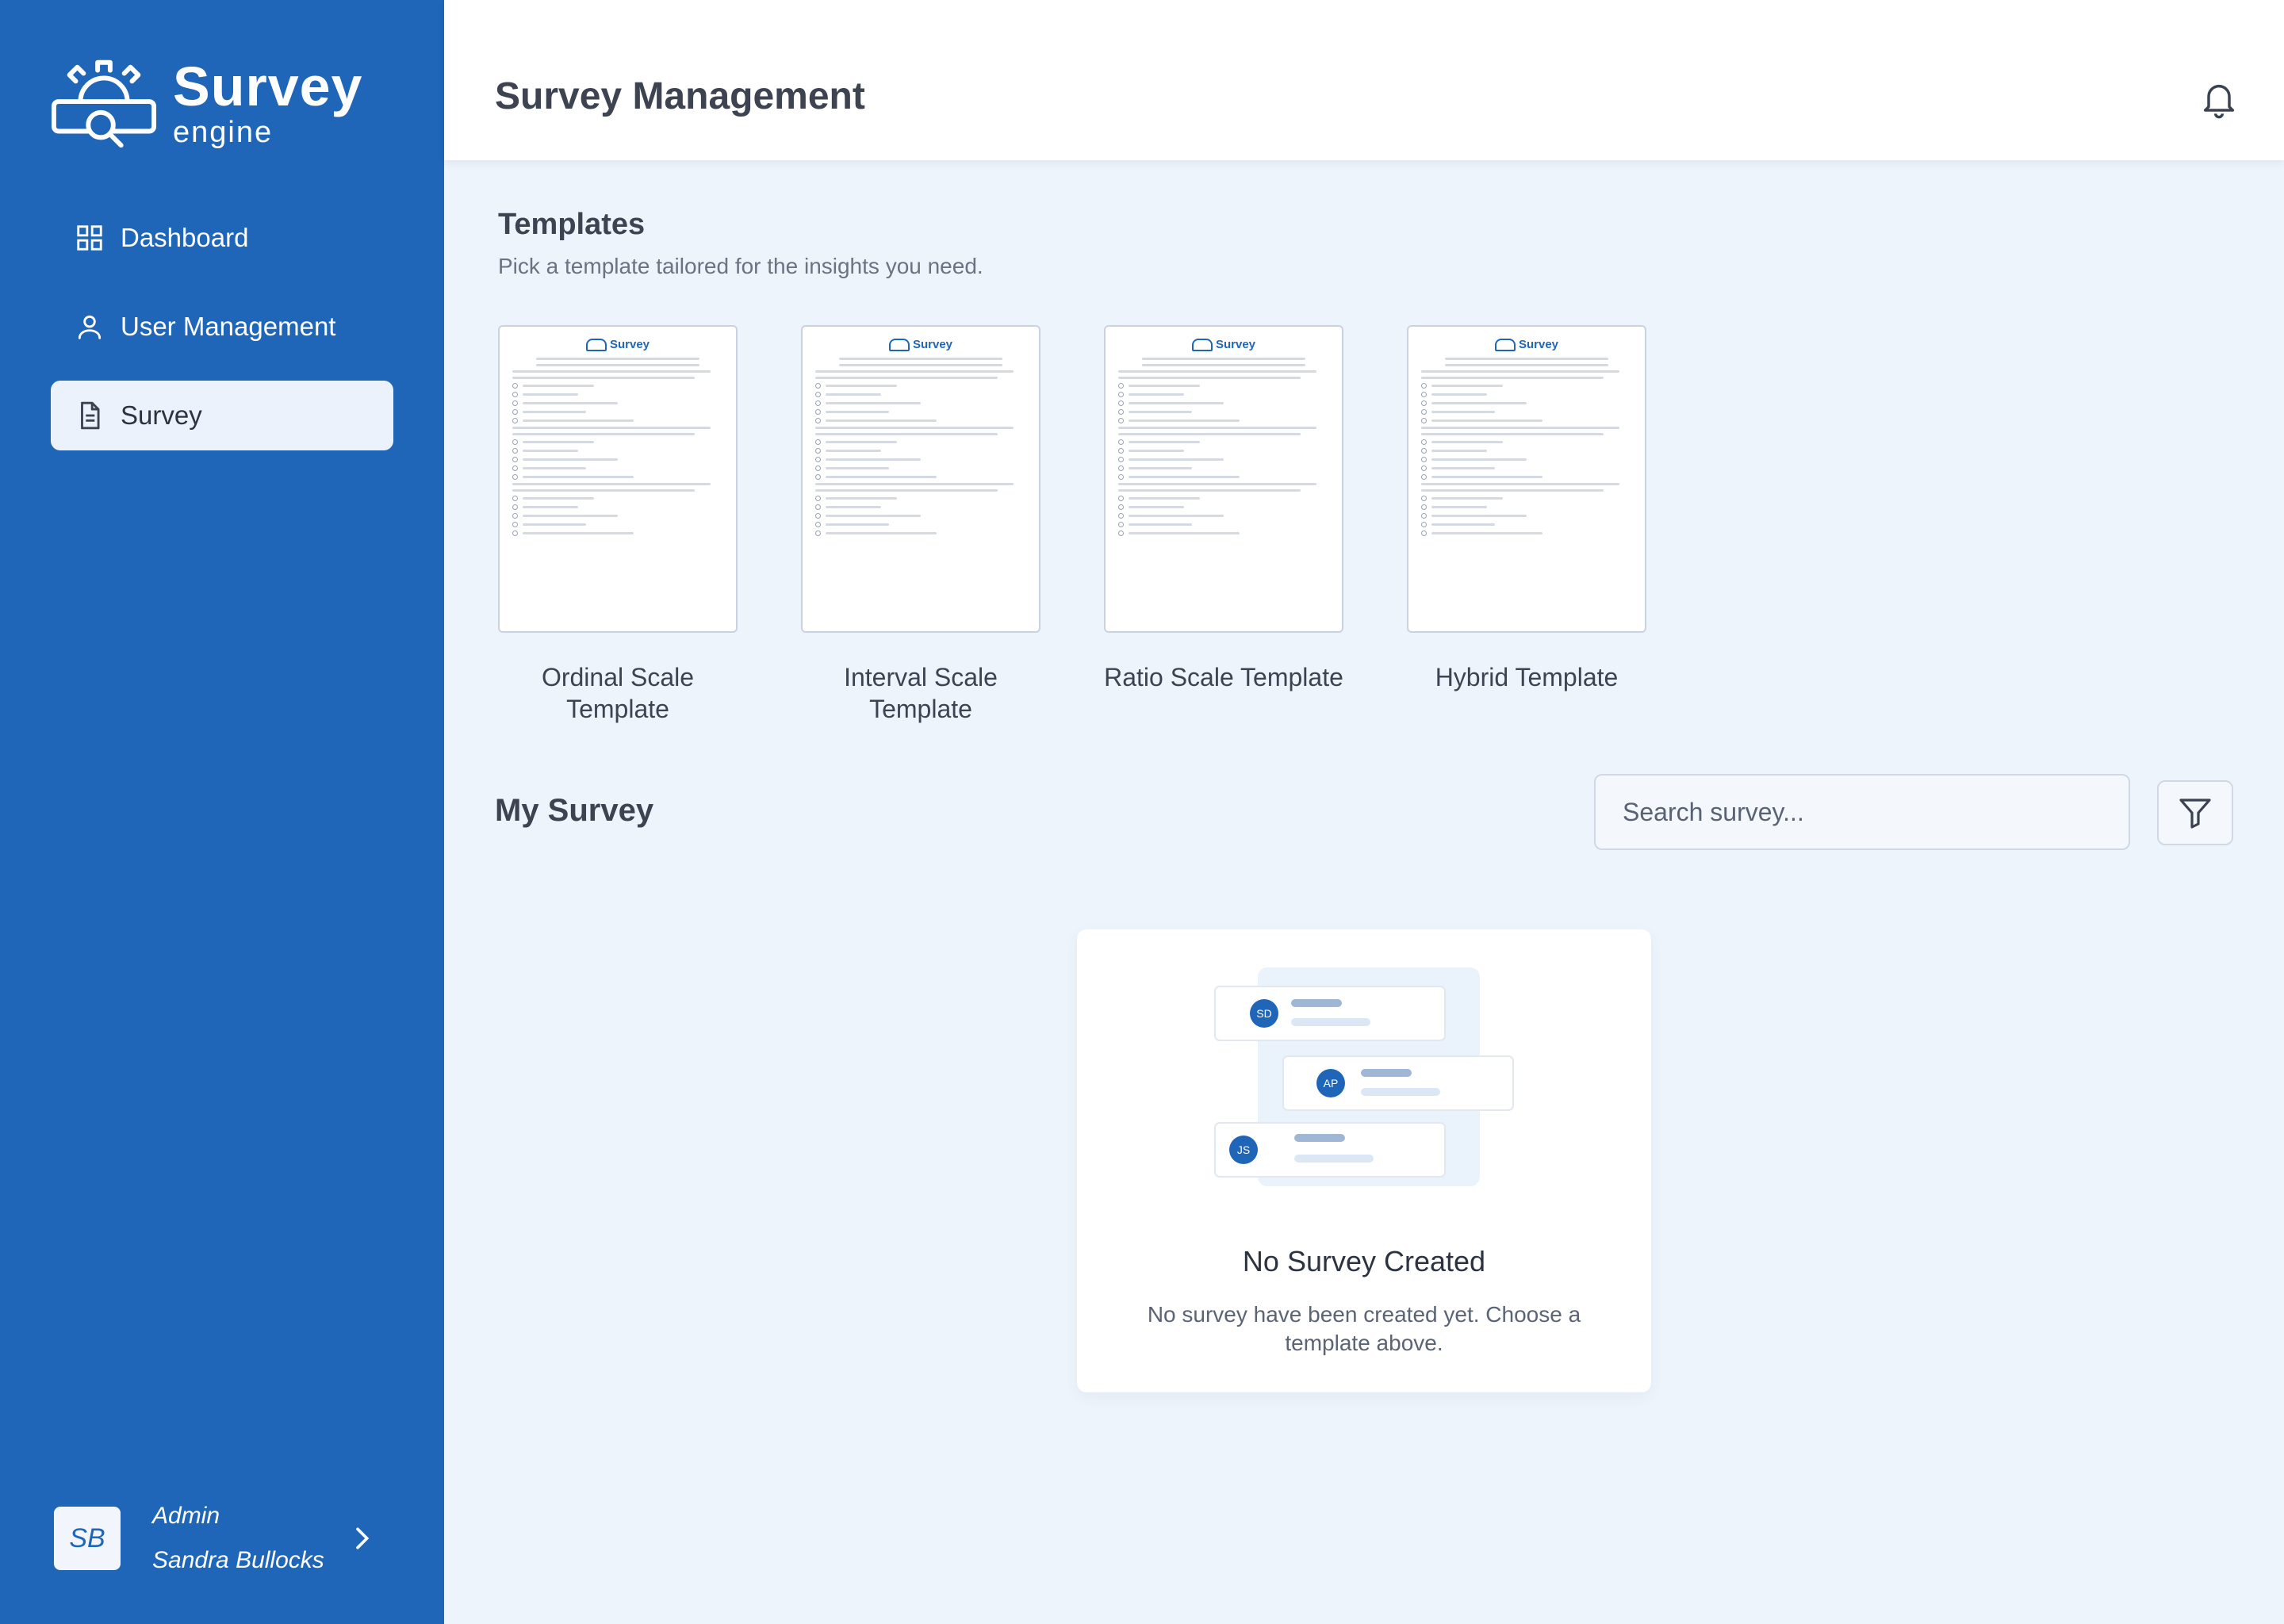  What do you see at coordinates (1862, 812) in the screenshot?
I see `search-input` at bounding box center [1862, 812].